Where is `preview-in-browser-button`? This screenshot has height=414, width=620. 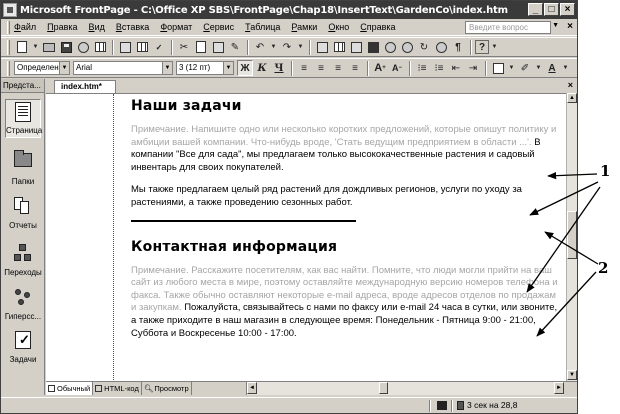
preview-in-browser-button is located at coordinates (142, 47).